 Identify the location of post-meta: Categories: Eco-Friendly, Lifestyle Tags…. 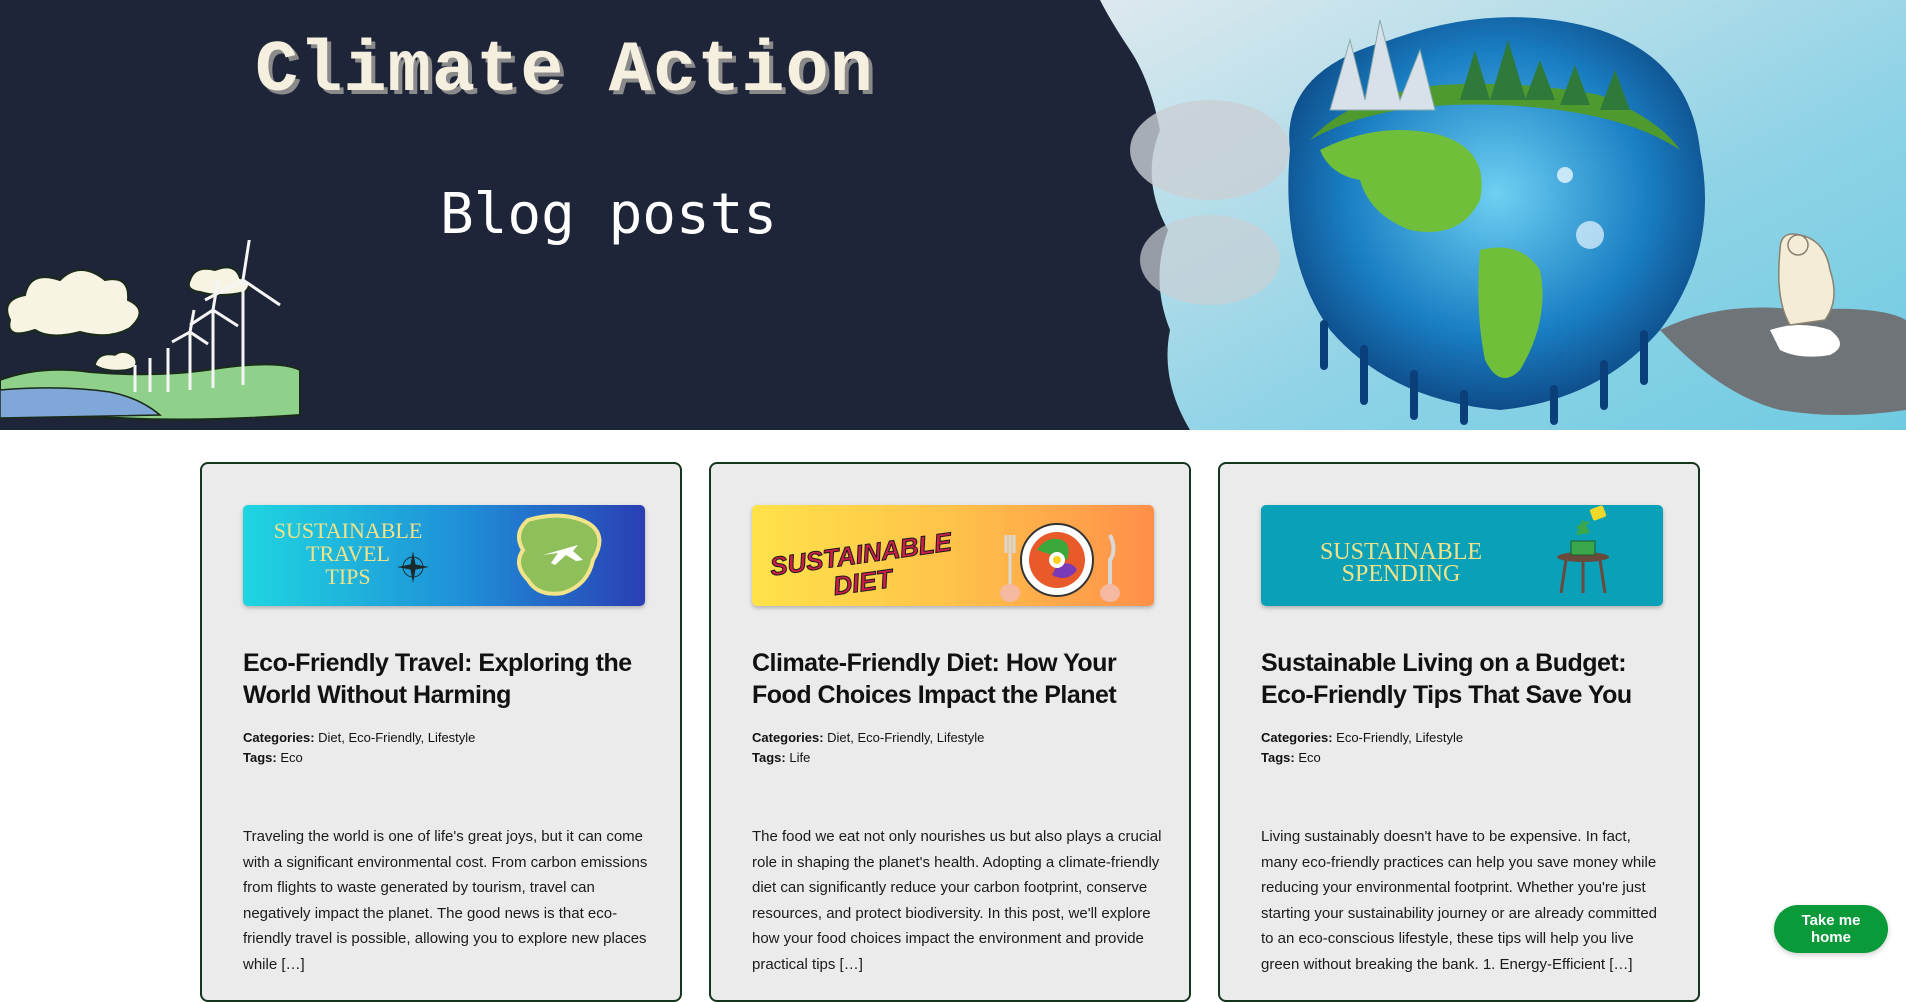
(1466, 748).